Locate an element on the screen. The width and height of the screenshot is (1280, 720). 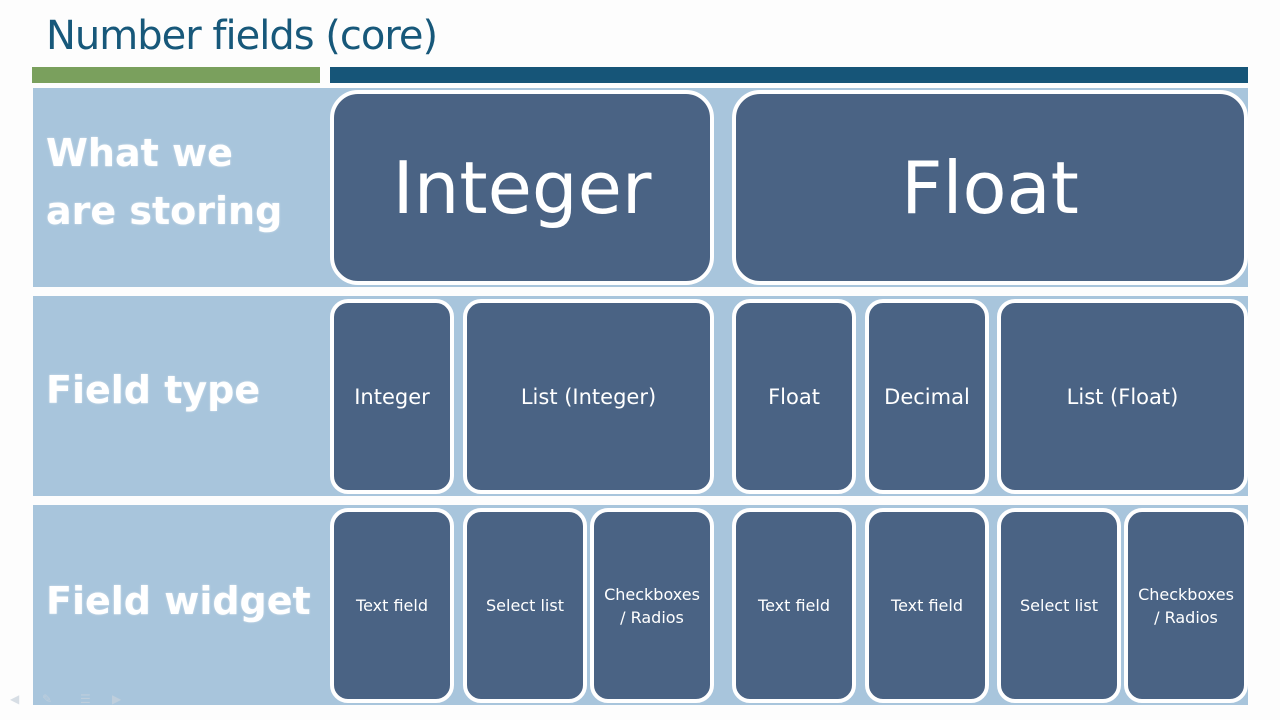
field-type-box-integer: Integer is located at coordinates (392, 396).